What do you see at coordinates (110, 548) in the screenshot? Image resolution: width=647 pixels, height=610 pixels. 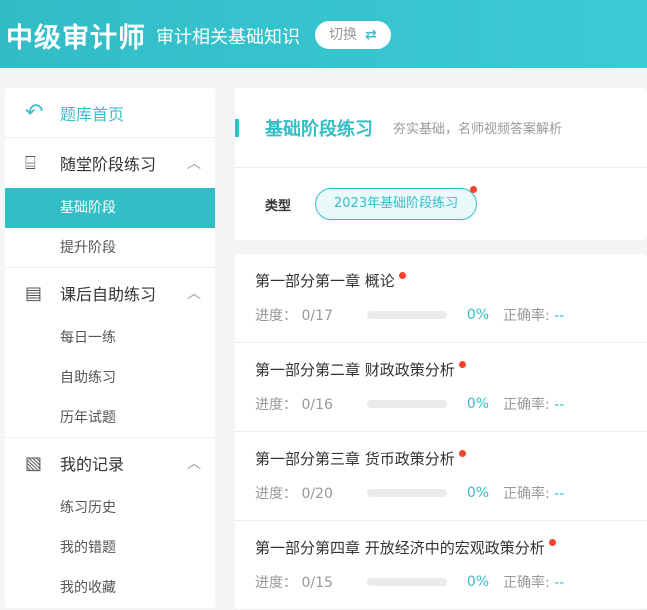 I see `sidebar-item-mistakes: 我的错题` at bounding box center [110, 548].